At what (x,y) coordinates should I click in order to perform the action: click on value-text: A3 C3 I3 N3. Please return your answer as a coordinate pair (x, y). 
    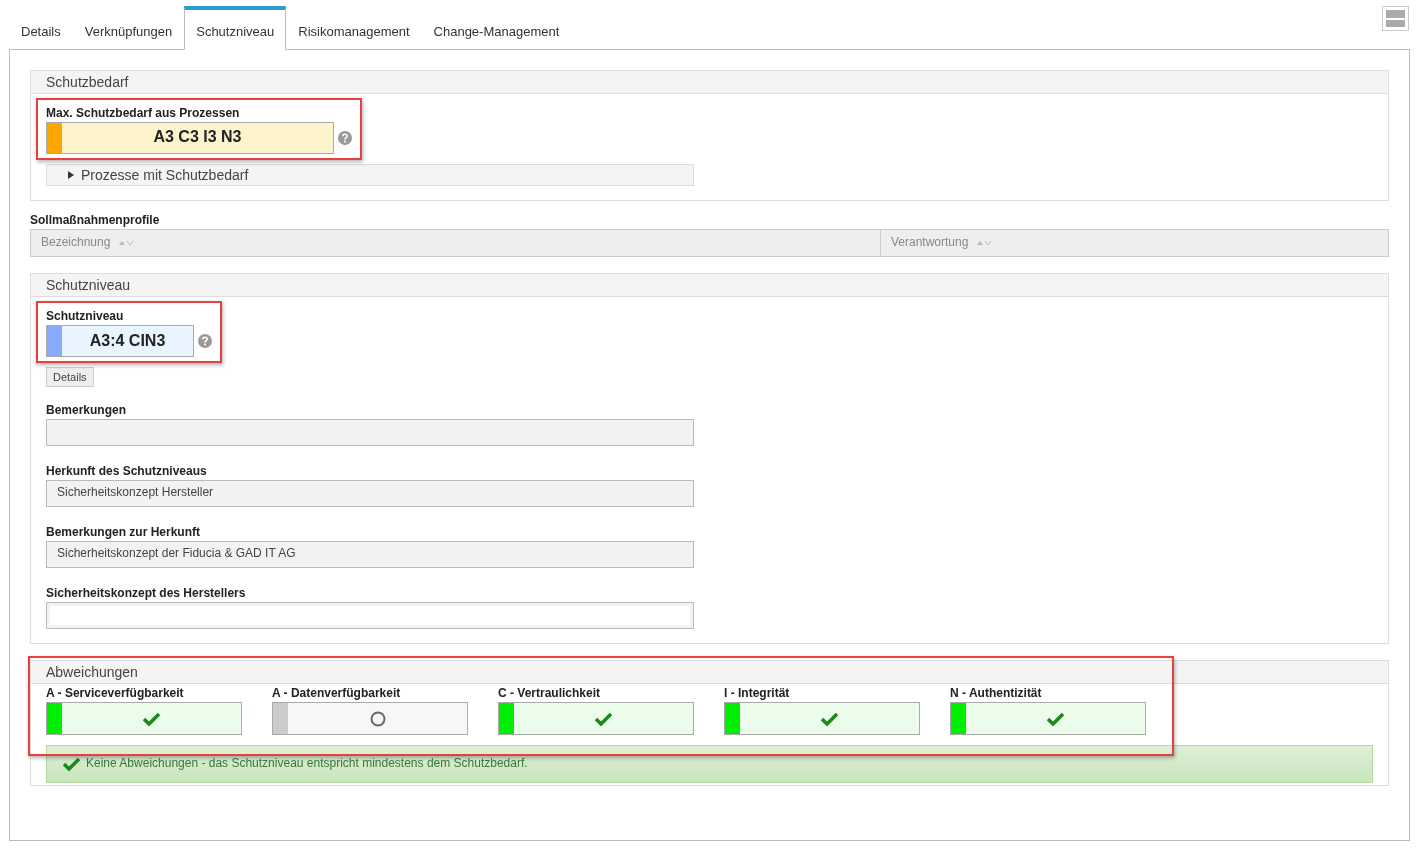
    Looking at the image, I should click on (197, 137).